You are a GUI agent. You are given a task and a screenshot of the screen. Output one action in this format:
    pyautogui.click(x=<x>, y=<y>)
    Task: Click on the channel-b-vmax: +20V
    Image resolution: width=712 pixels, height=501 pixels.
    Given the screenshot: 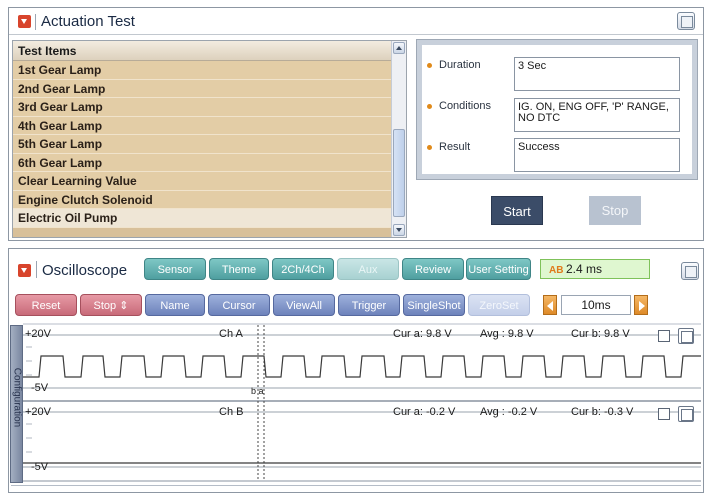 What is the action you would take?
    pyautogui.click(x=38, y=412)
    